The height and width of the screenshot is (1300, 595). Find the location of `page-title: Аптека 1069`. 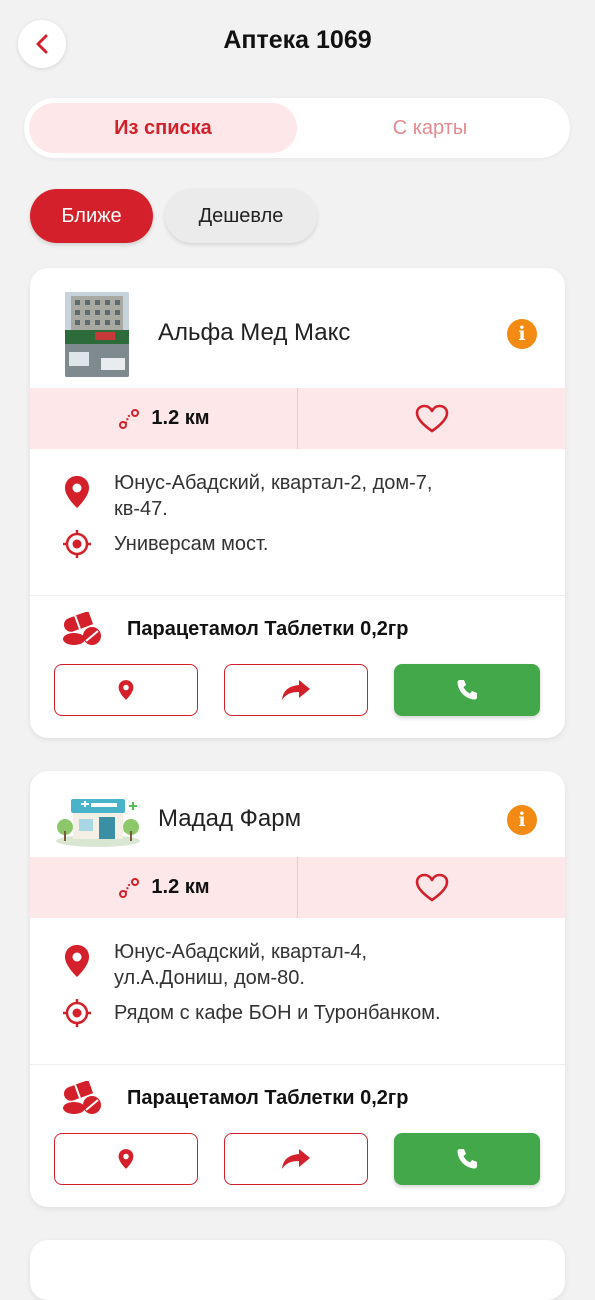

page-title: Аптека 1069 is located at coordinates (297, 40).